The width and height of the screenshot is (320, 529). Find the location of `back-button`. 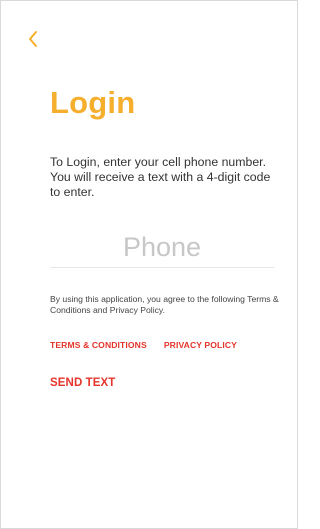

back-button is located at coordinates (37, 41).